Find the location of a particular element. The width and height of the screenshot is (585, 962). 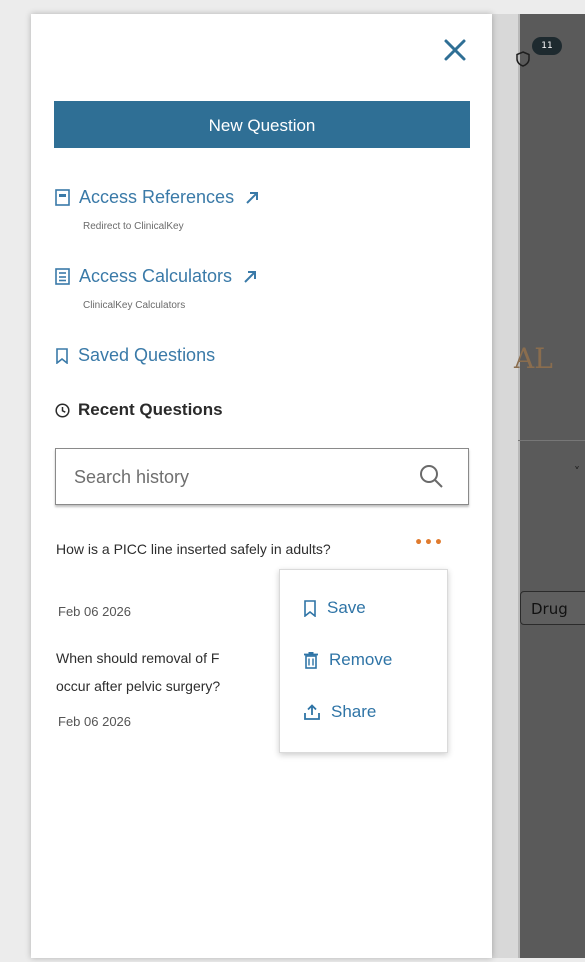

calculator-icon is located at coordinates (62, 276).